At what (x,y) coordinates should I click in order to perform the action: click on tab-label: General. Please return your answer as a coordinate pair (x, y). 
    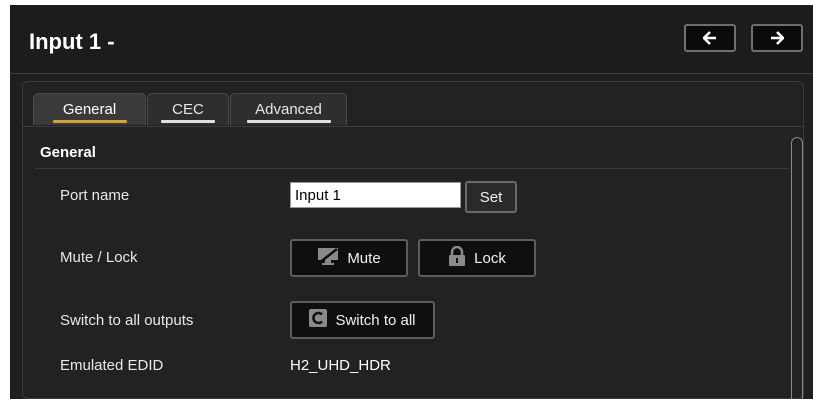
    Looking at the image, I should click on (89, 109).